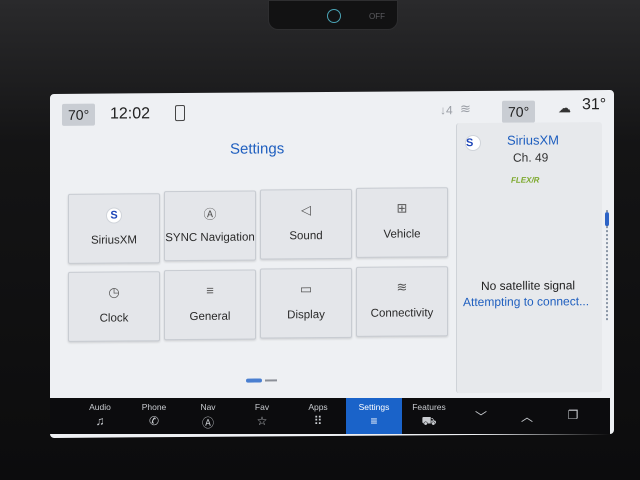 The width and height of the screenshot is (640, 480). What do you see at coordinates (306, 210) in the screenshot?
I see `speaker-icon: ◁` at bounding box center [306, 210].